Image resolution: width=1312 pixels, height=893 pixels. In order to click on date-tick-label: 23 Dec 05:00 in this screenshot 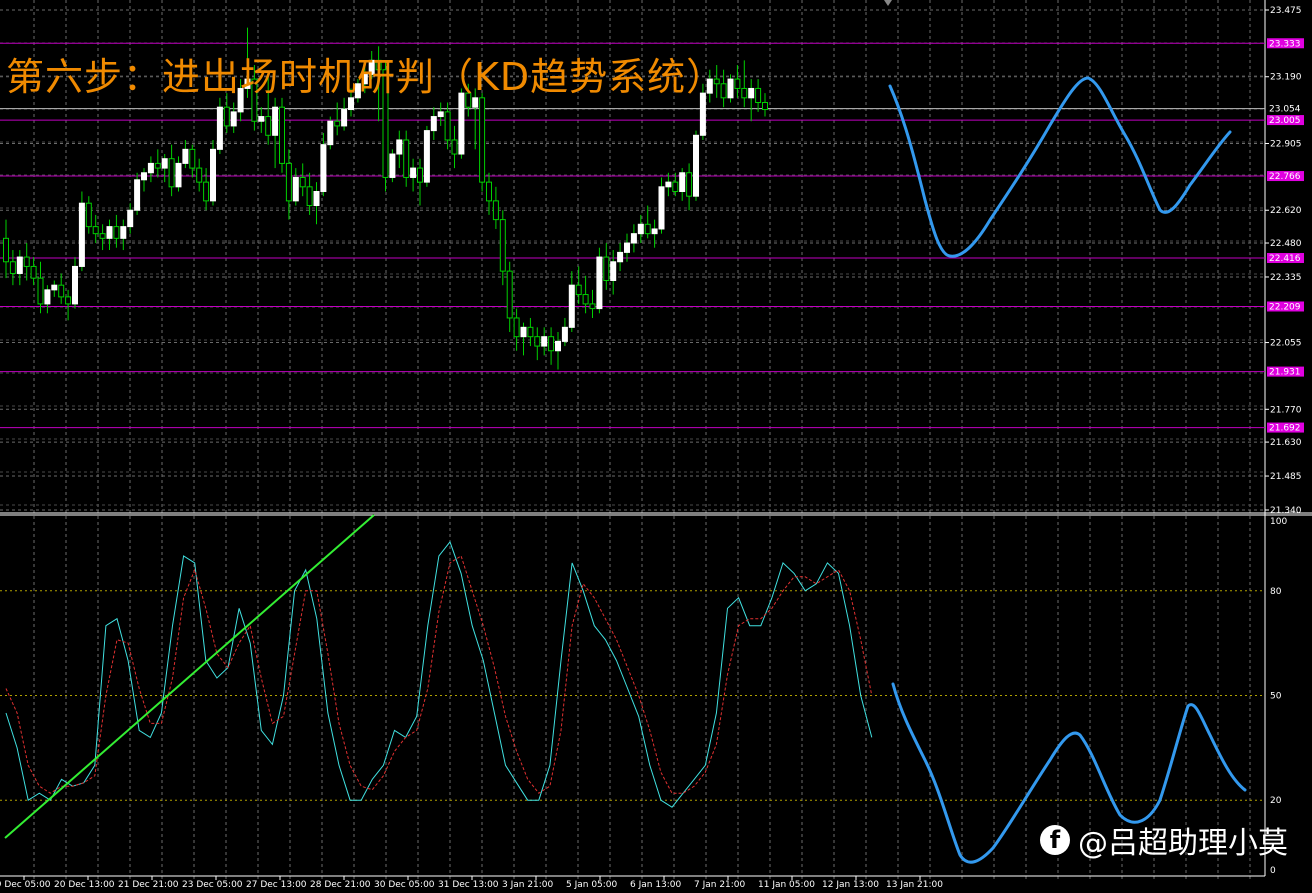, I will do `click(212, 885)`.